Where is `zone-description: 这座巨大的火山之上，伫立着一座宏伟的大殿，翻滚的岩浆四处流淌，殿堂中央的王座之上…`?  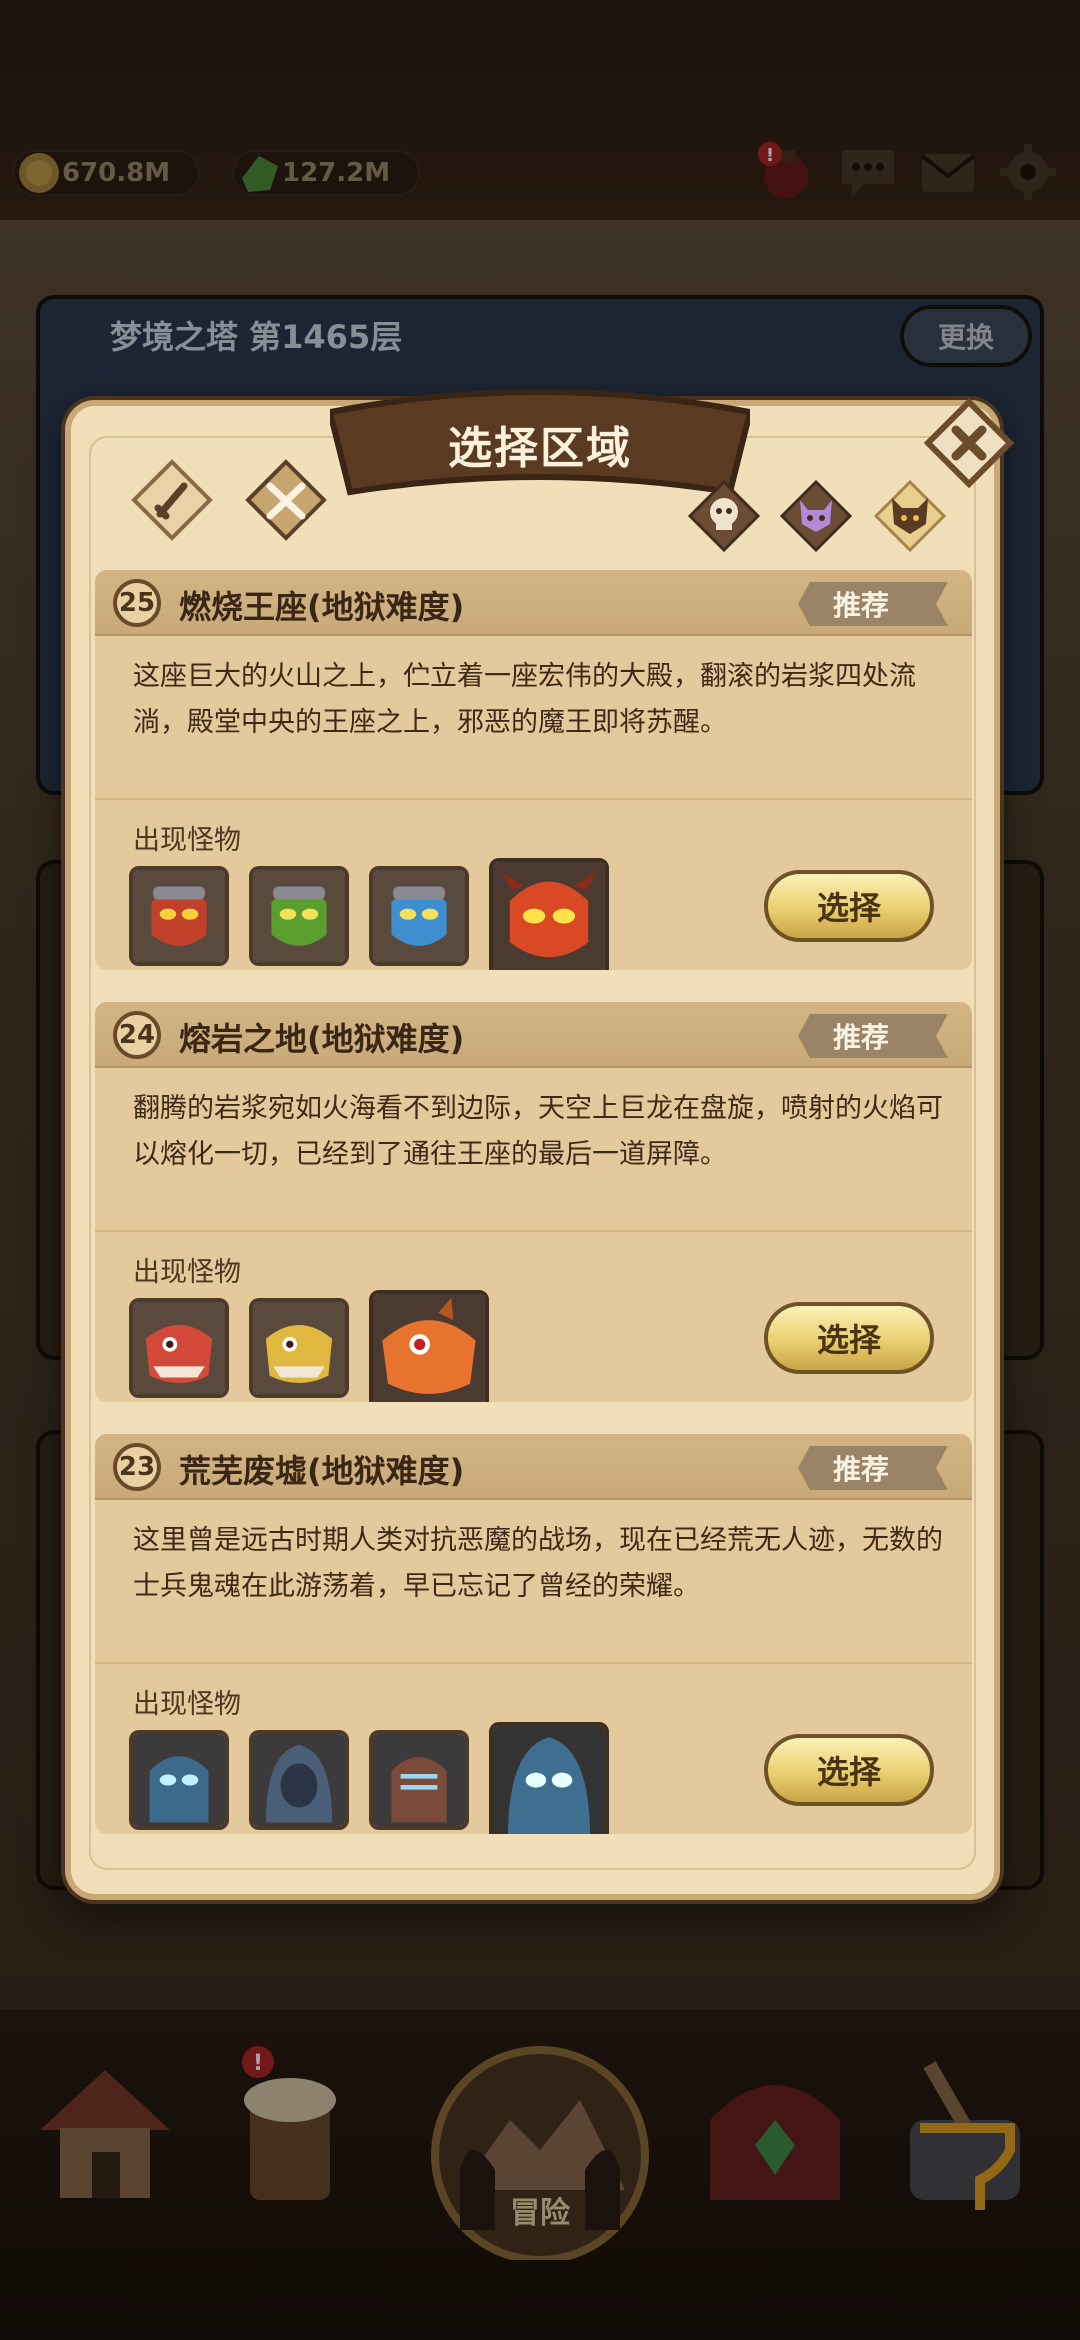 zone-description: 这座巨大的火山之上，伫立着一座宏伟的大殿，翻滚的岩浆四处流淌，殿堂中央的王座之上… is located at coordinates (524, 699).